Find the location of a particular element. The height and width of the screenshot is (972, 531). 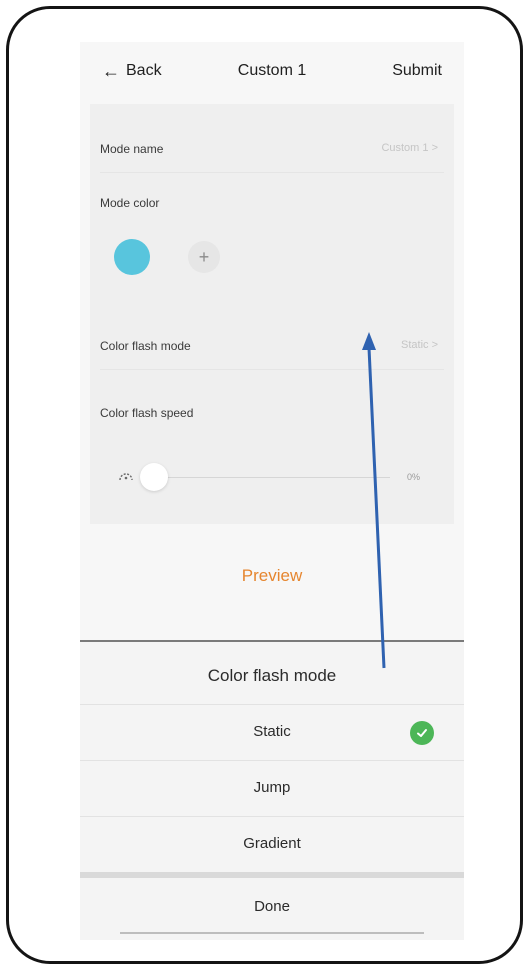

done-label: Done is located at coordinates (272, 906).